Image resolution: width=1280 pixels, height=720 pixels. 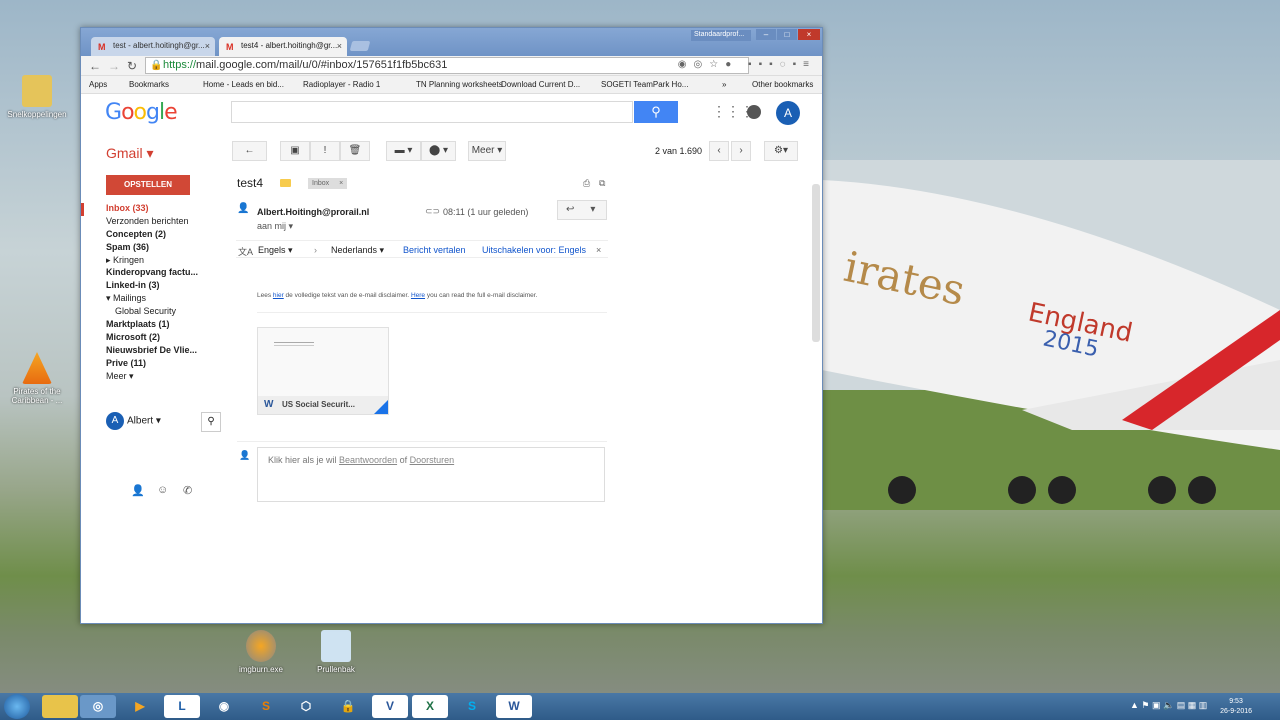 What do you see at coordinates (148, 185) in the screenshot?
I see `compose-button: OPSTELLEN` at bounding box center [148, 185].